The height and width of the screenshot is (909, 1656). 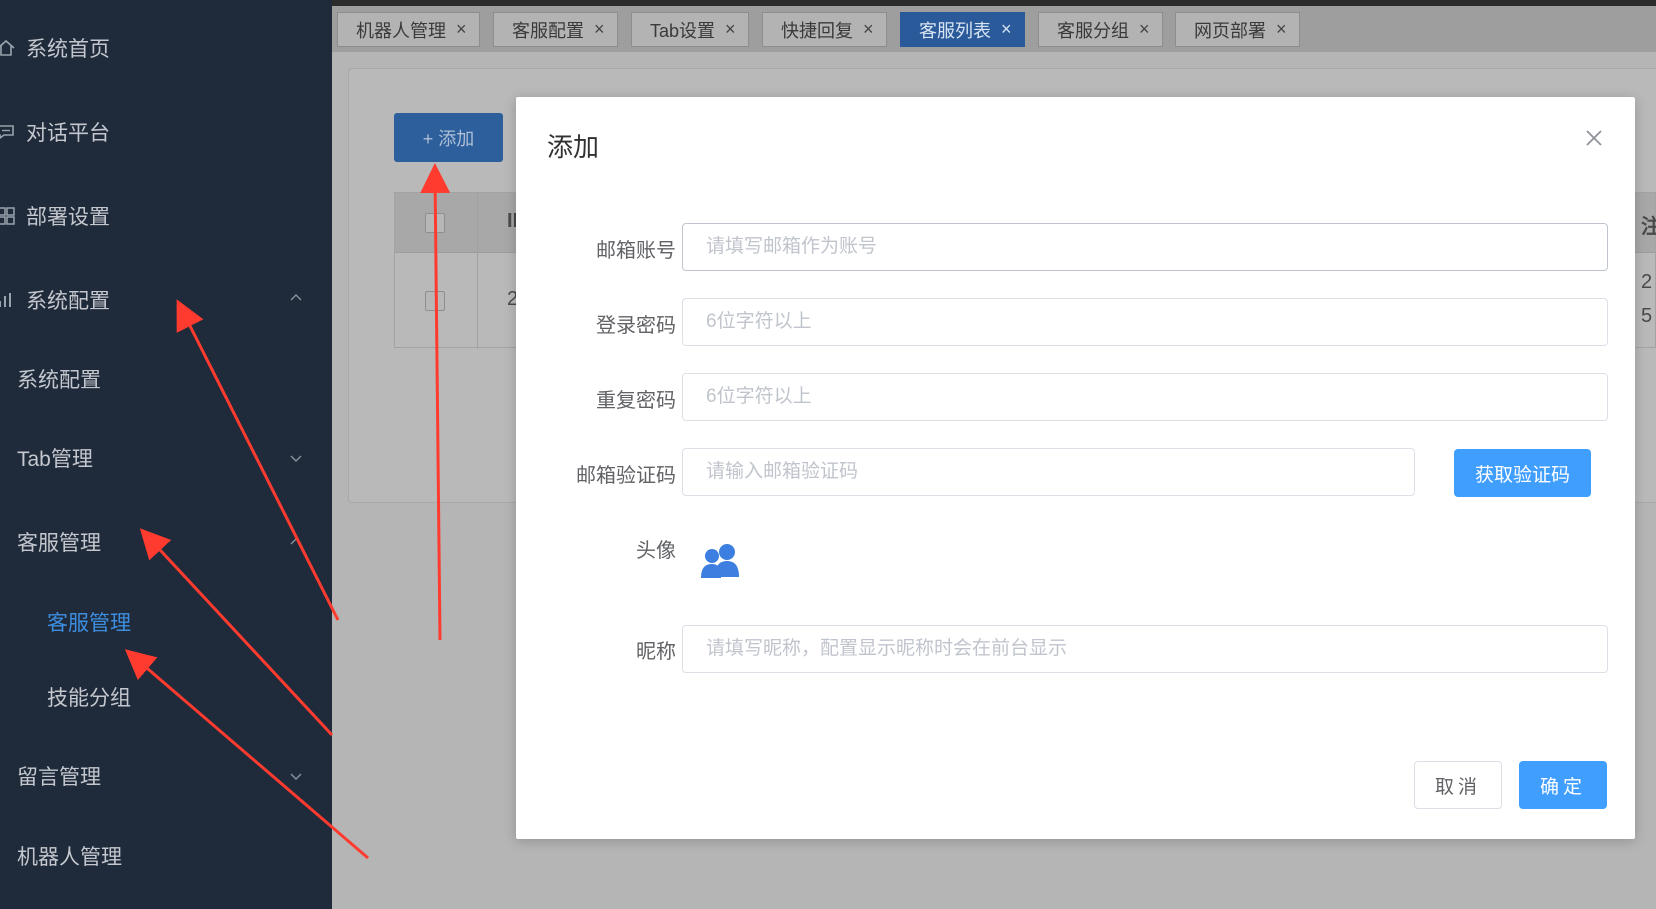 I want to click on tab-cs-group: 客服分组 ×, so click(x=1100, y=29).